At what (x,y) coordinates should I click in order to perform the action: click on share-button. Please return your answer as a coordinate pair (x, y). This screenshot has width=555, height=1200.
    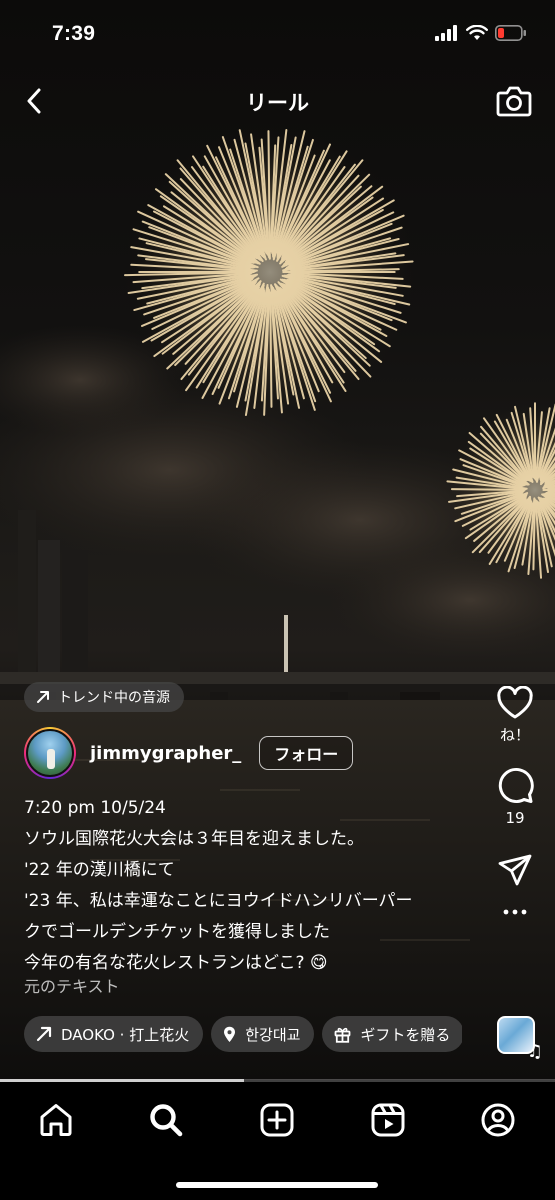
    Looking at the image, I should click on (515, 870).